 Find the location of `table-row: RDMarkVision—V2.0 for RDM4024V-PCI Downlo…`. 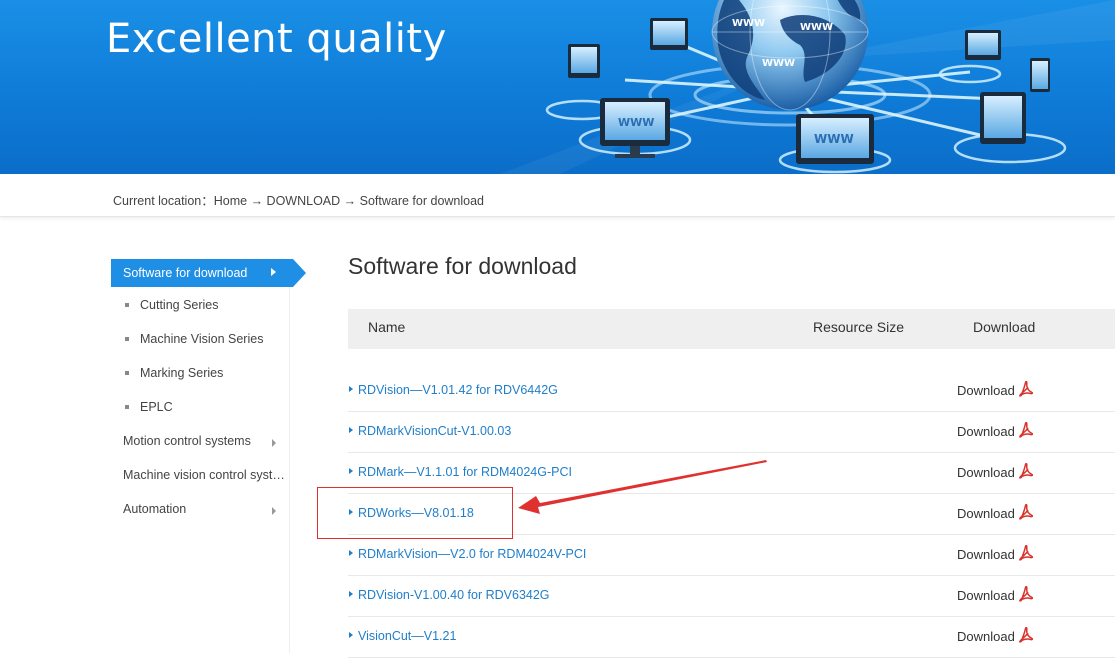

table-row: RDMarkVision—V2.0 for RDM4024V-PCI Downlo… is located at coordinates (731, 555).